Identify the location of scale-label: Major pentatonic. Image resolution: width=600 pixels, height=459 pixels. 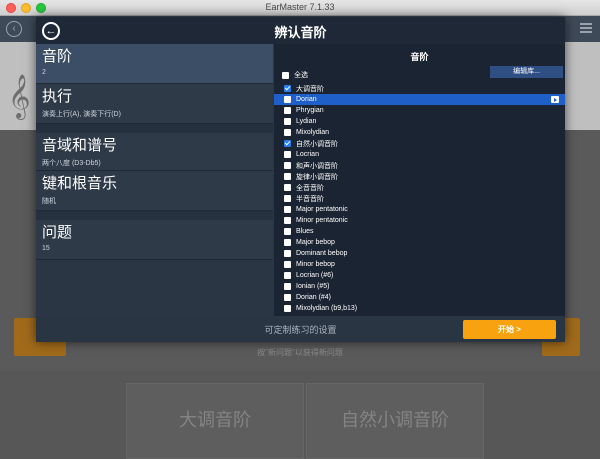
(322, 209).